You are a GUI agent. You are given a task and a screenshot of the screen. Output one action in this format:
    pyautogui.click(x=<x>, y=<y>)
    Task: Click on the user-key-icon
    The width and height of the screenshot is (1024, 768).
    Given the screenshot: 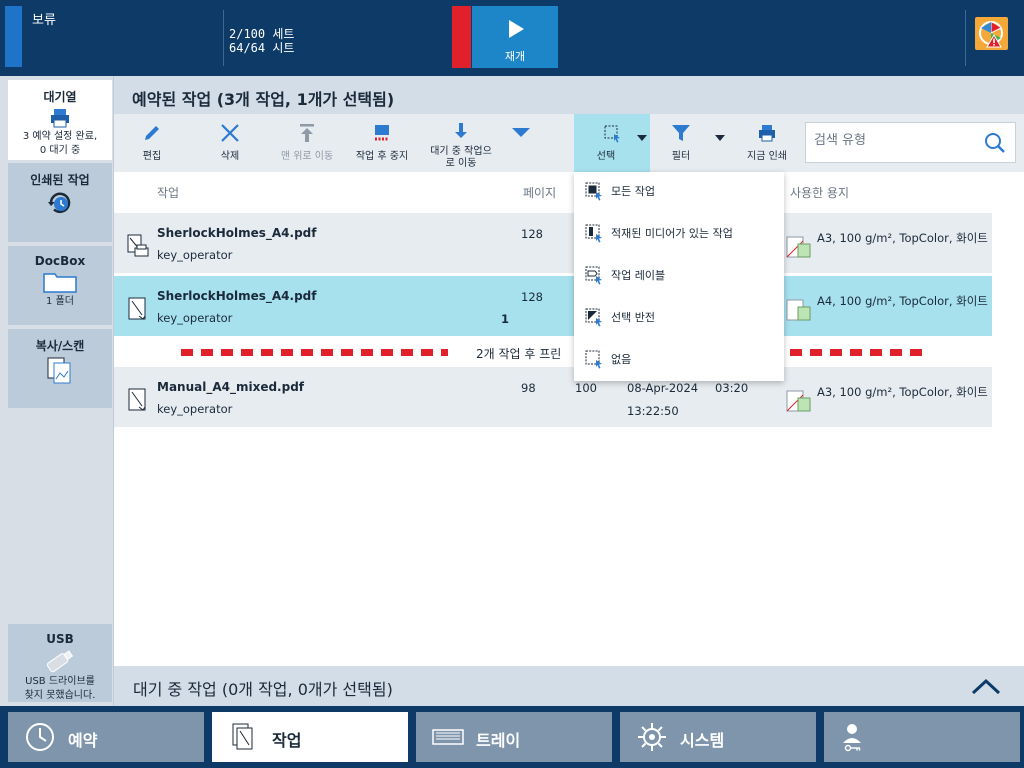 What is the action you would take?
    pyautogui.click(x=852, y=738)
    